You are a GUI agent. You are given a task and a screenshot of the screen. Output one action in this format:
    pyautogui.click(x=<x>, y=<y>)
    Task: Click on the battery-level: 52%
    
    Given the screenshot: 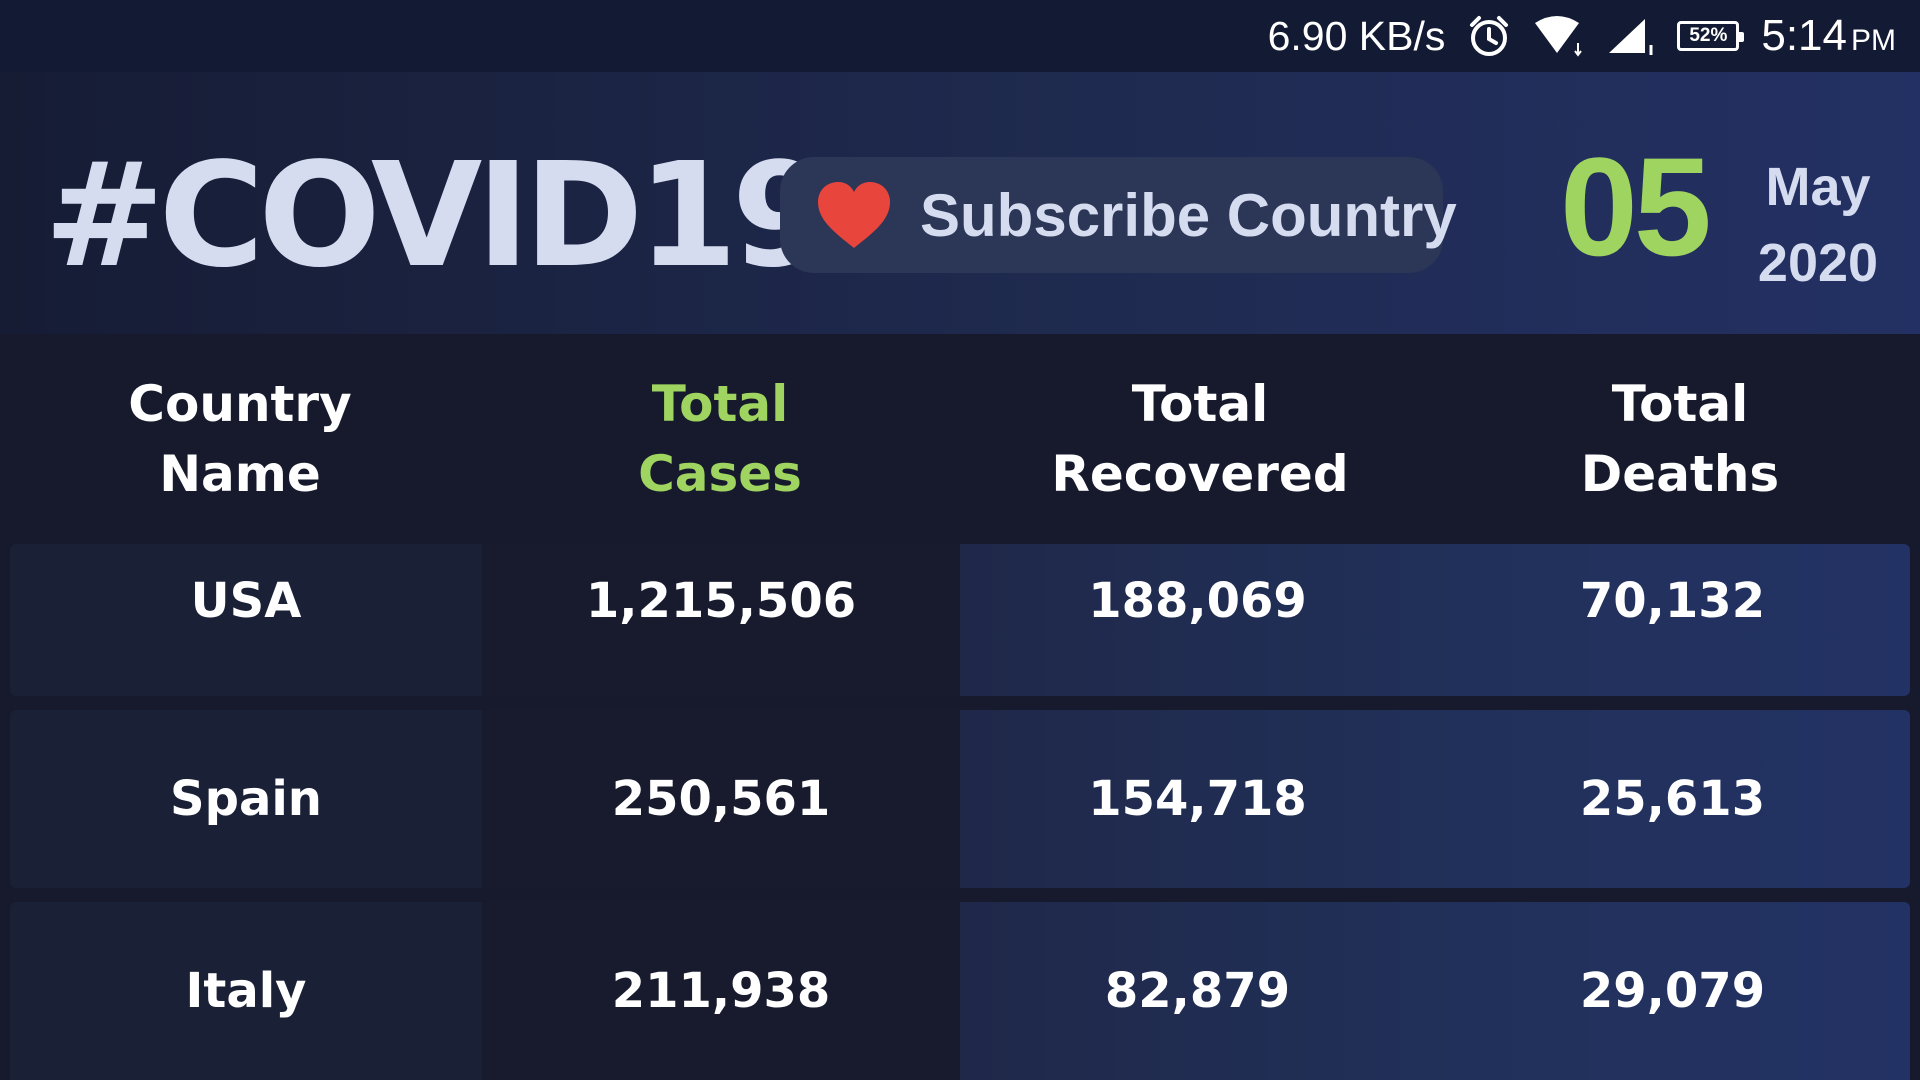 What is the action you would take?
    pyautogui.click(x=1708, y=35)
    